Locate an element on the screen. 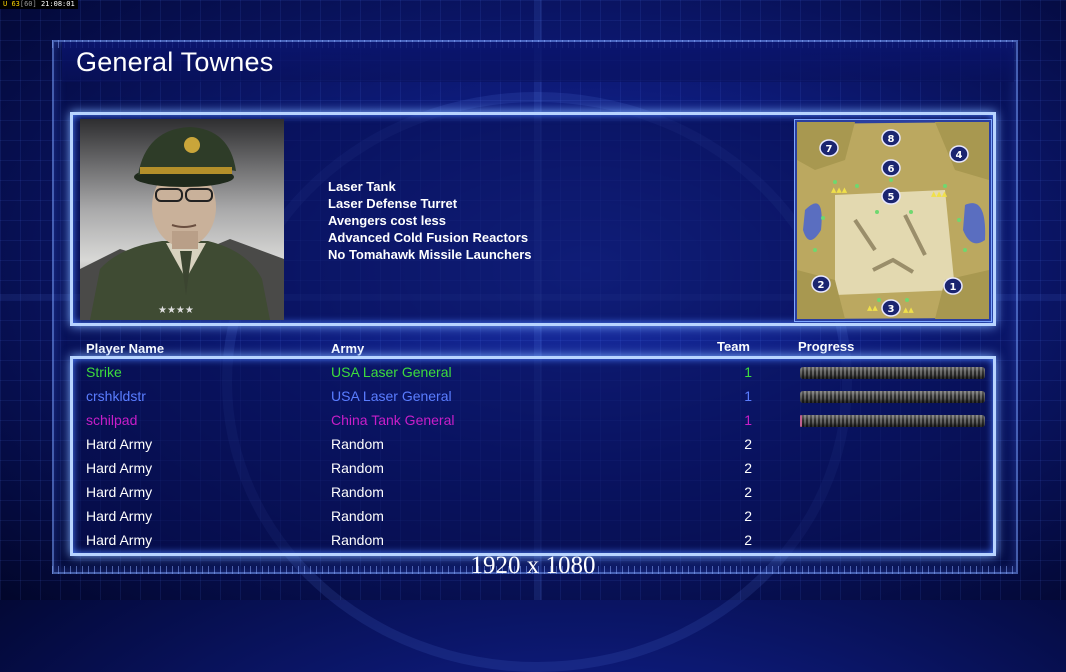 This screenshot has width=1066, height=672. svg-text: 1 is located at coordinates (953, 287).